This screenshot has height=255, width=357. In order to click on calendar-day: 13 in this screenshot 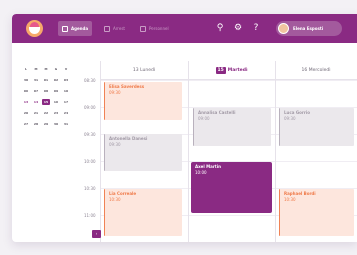, I will do `click(26, 102)`.